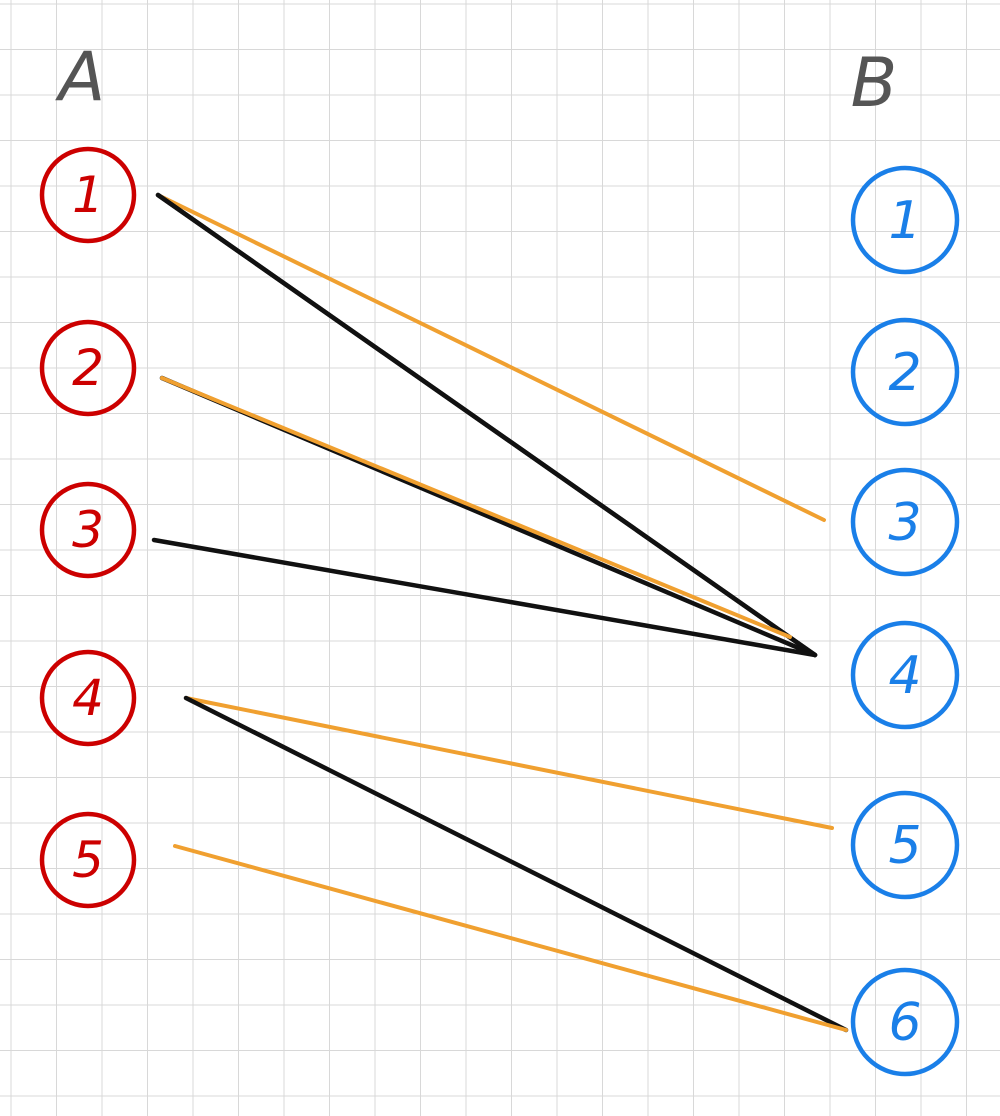  I want to click on set-a-node-label: 5, so click(88, 860).